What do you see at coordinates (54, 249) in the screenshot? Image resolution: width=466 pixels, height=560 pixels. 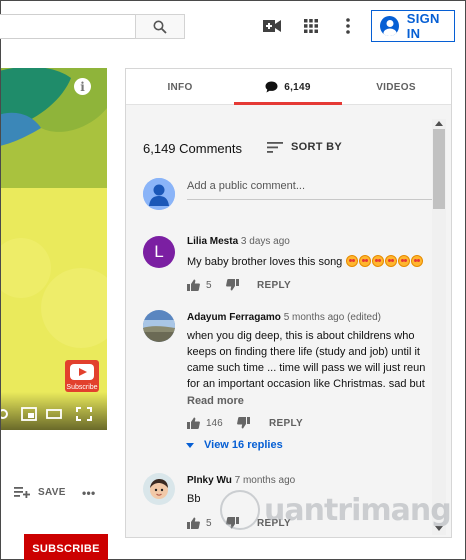 I see `video-player: i Subscribe` at bounding box center [54, 249].